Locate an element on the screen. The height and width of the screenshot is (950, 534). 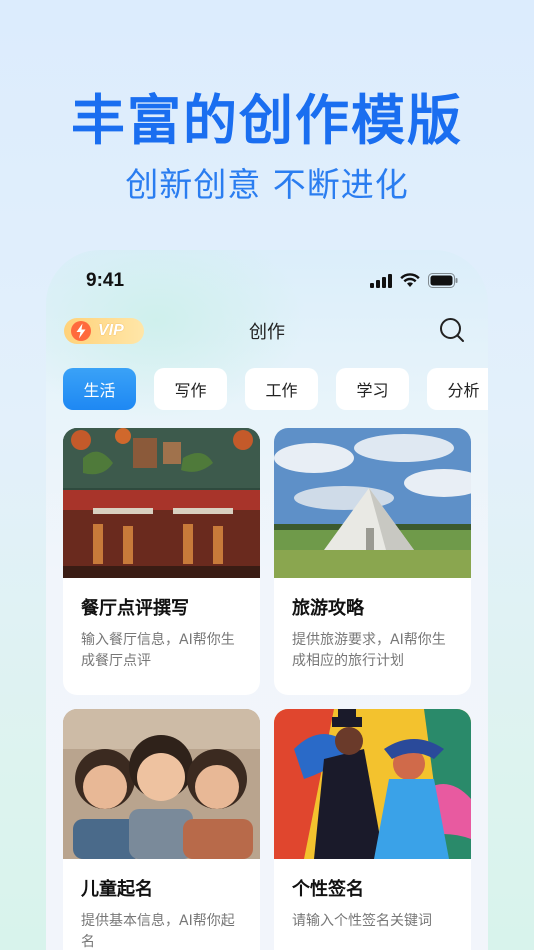
card-title: 旅游攻略 is located at coordinates (328, 608).